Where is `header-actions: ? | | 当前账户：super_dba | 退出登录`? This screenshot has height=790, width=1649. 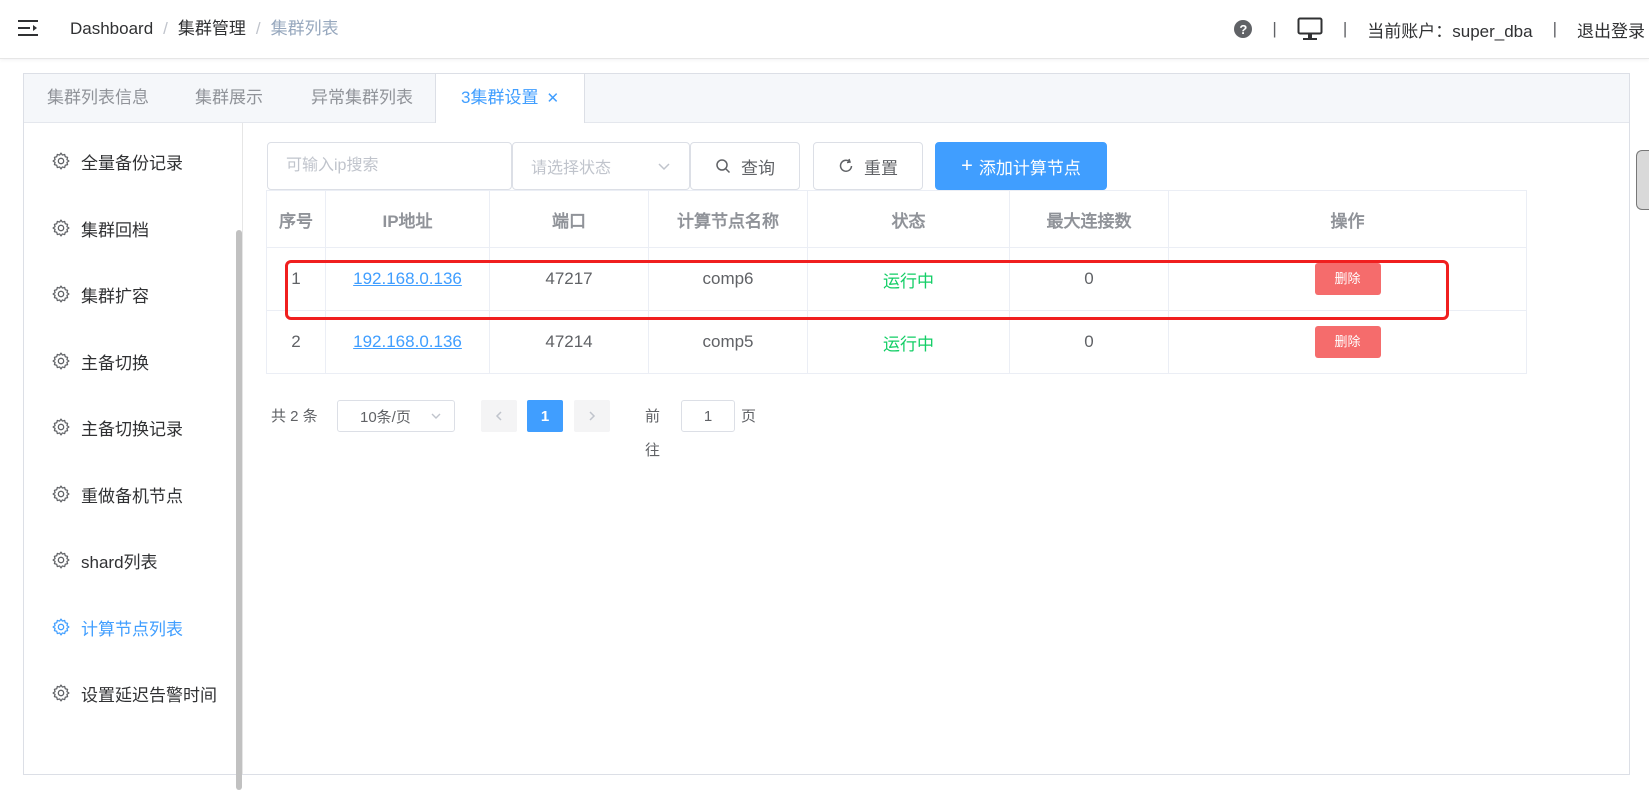 header-actions: ? | | 当前账户：super_dba | 退出登录 is located at coordinates (1441, 29).